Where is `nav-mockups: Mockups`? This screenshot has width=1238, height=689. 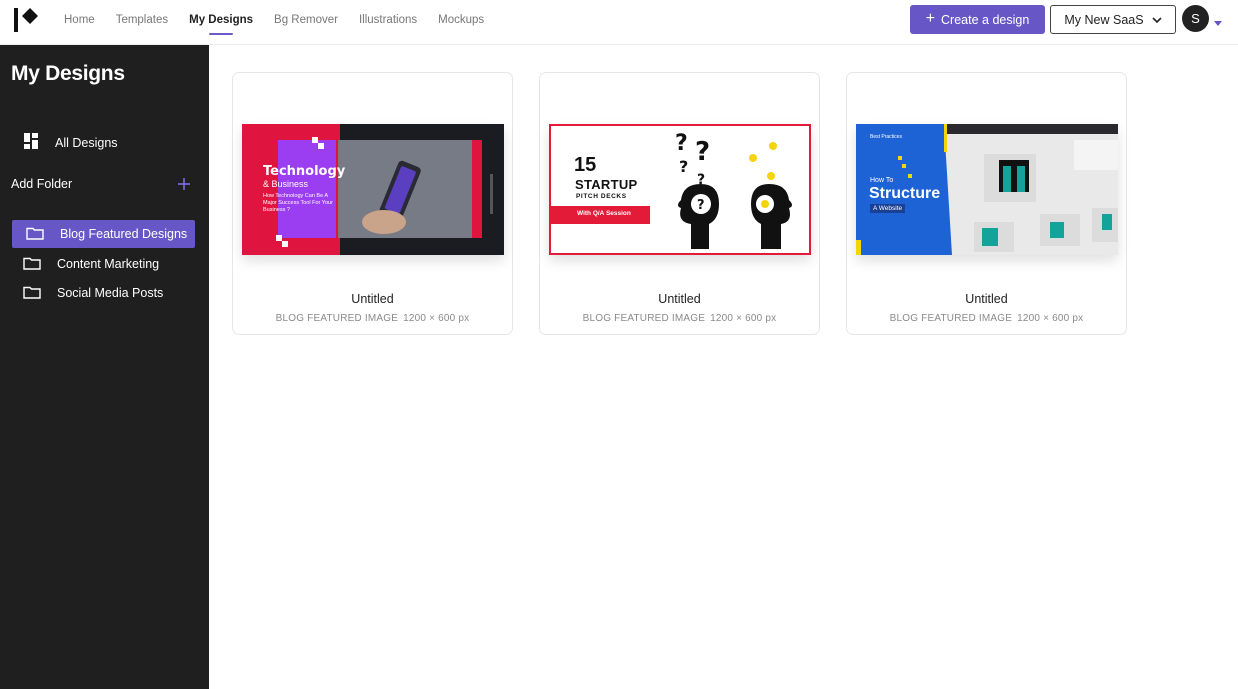 nav-mockups: Mockups is located at coordinates (461, 22).